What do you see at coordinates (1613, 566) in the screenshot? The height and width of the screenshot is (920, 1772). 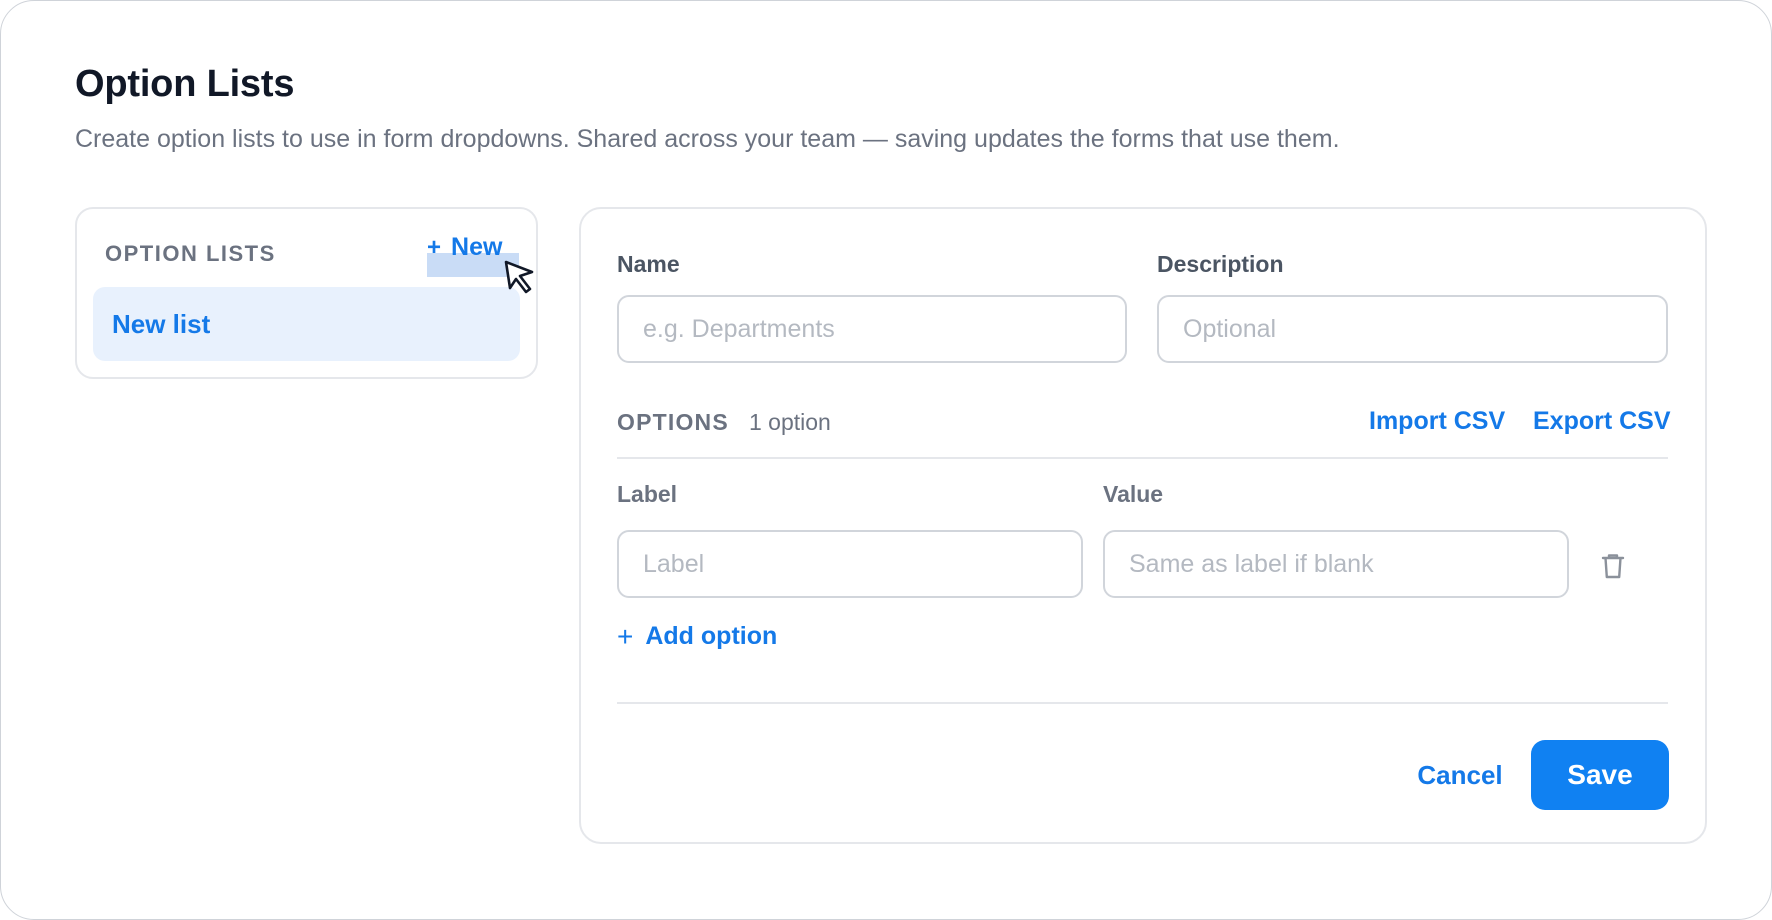 I see `trash-icon` at bounding box center [1613, 566].